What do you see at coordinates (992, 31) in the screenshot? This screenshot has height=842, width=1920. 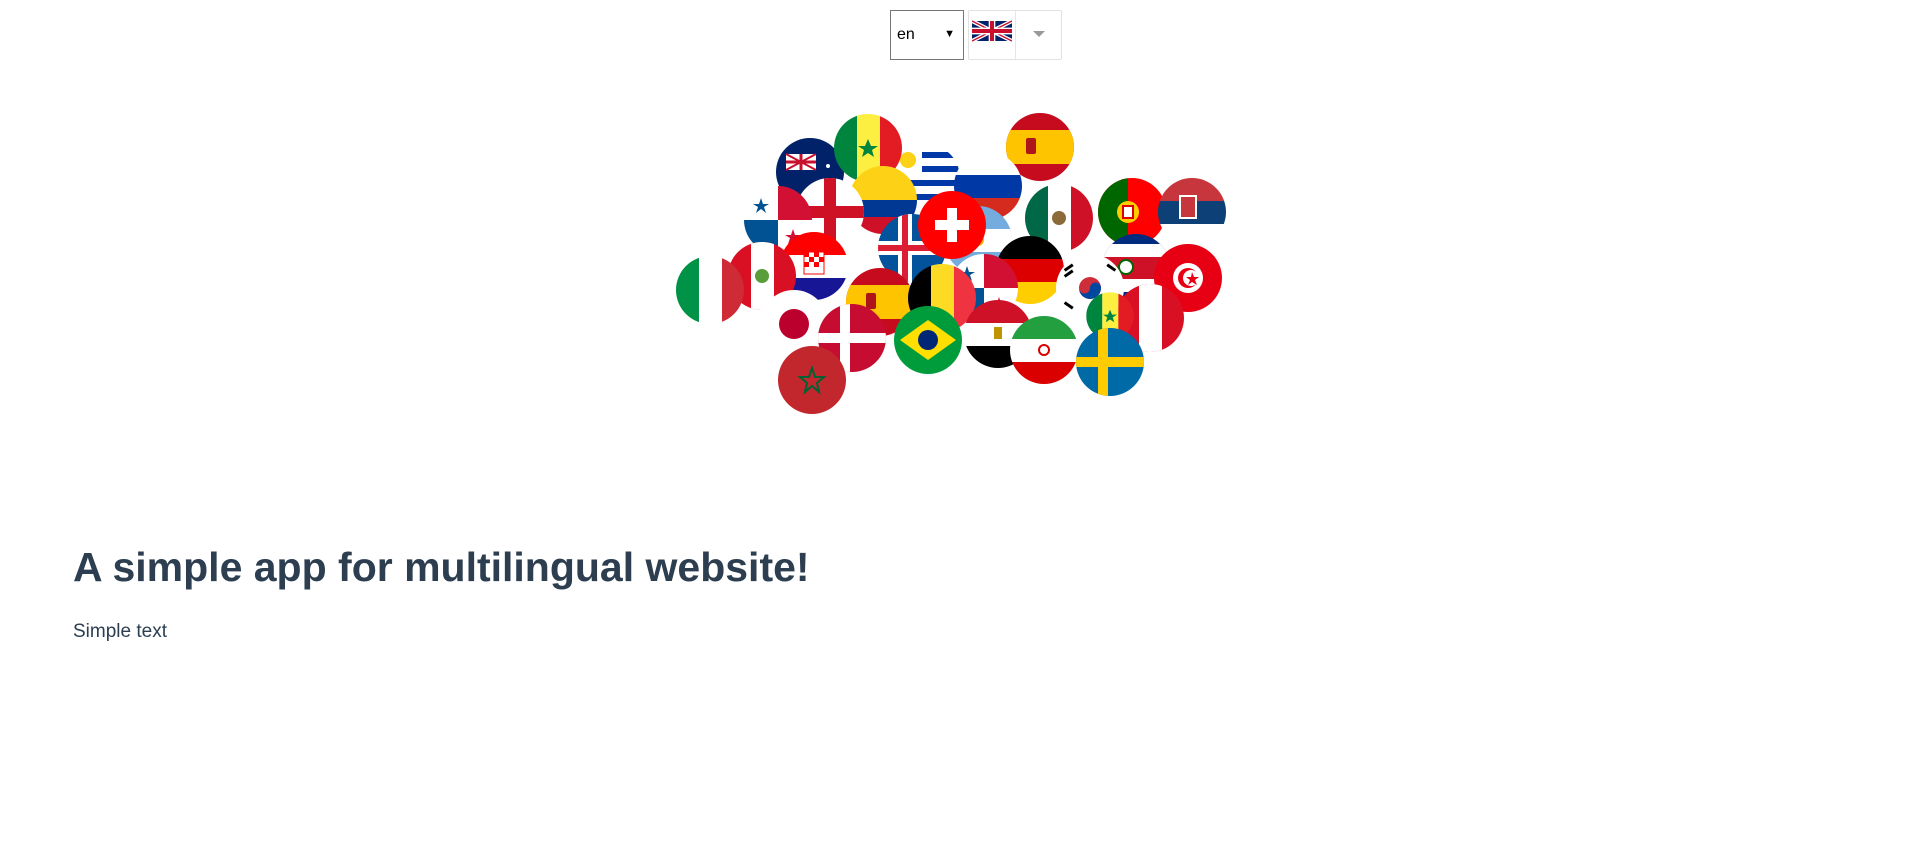 I see `uk-flag-icon` at bounding box center [992, 31].